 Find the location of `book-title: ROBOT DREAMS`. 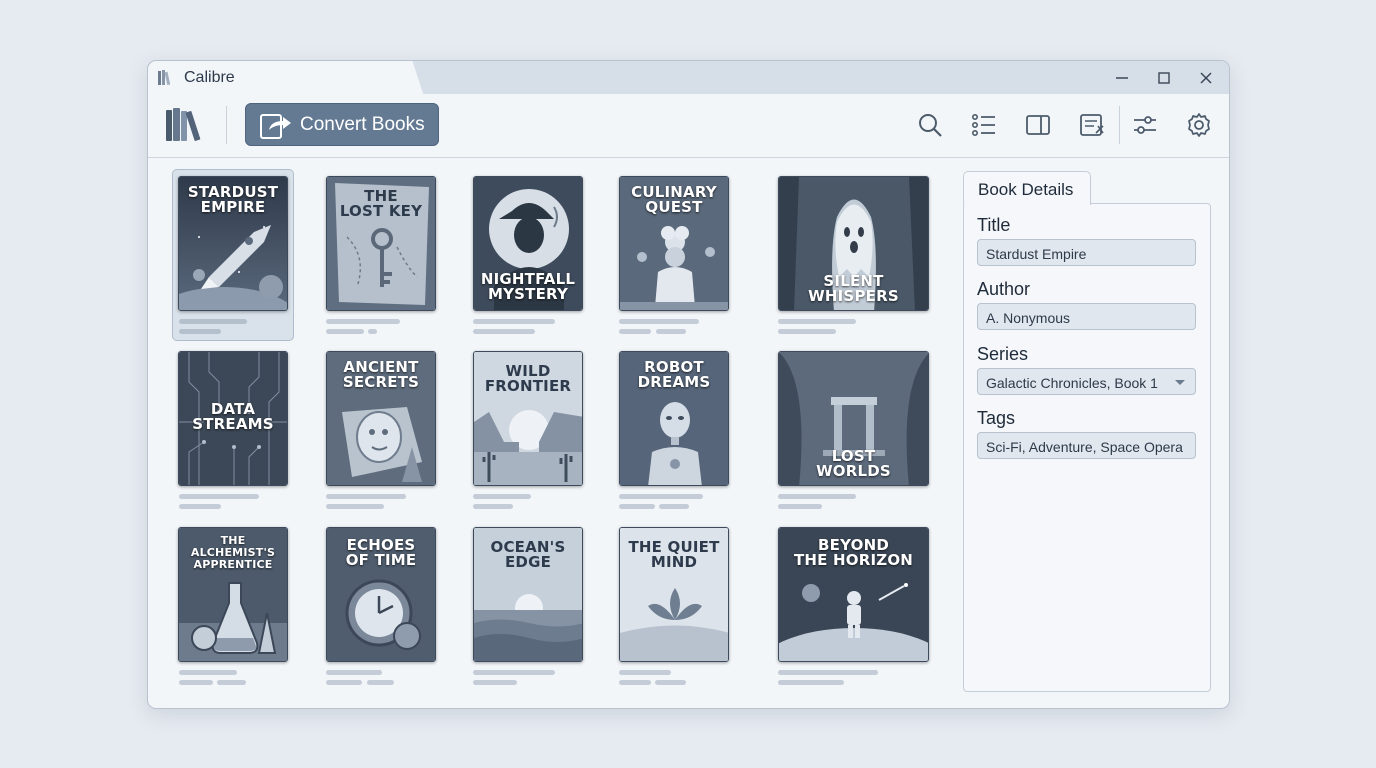

book-title: ROBOT DREAMS is located at coordinates (674, 374).